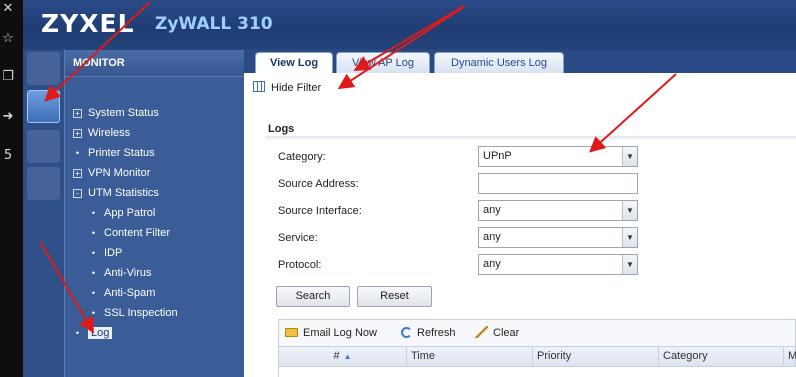  What do you see at coordinates (105, 253) in the screenshot?
I see `nav-idp: • IDP` at bounding box center [105, 253].